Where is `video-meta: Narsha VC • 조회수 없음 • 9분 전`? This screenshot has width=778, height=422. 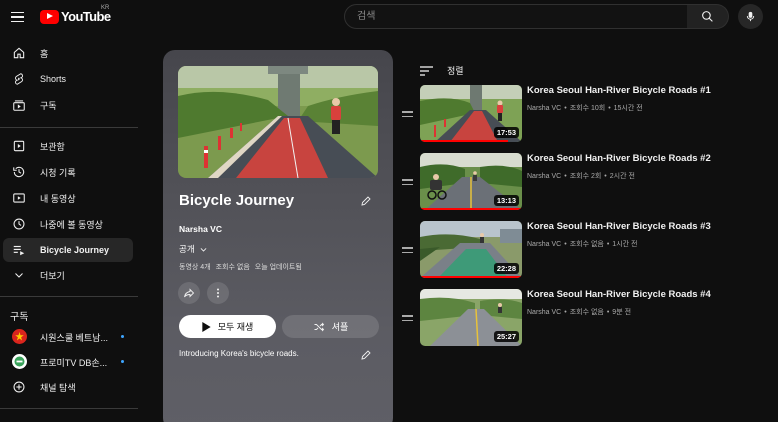
video-meta: Narsha VC • 조회수 없음 • 9분 전 is located at coordinates (580, 312).